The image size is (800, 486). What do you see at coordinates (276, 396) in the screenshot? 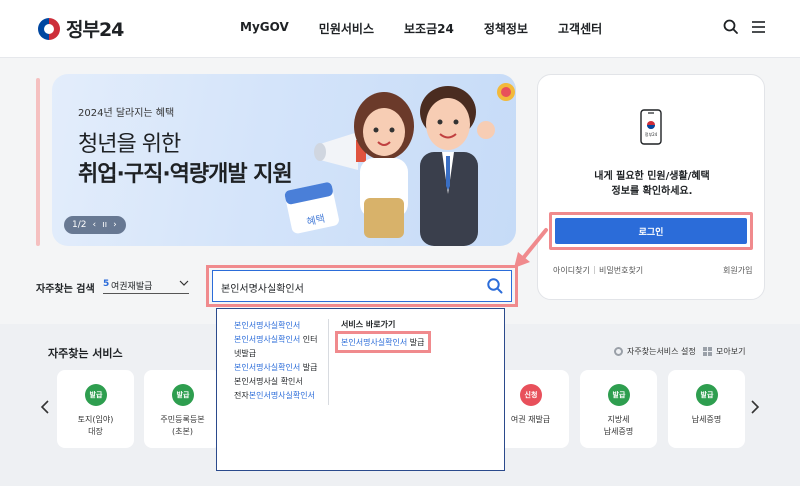
I see `suggestion-item: 전자본인서명사실확인서` at bounding box center [276, 396].